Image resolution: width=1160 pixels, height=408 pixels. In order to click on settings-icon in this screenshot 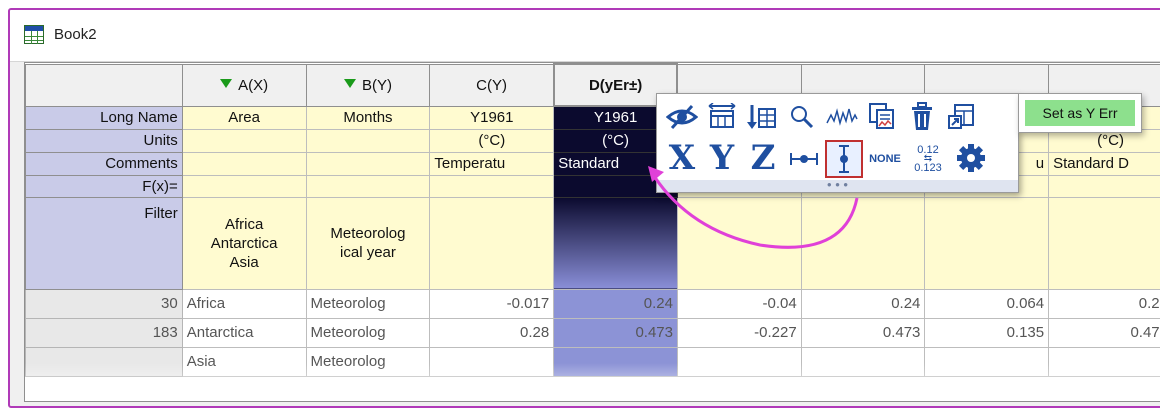, I will do `click(971, 158)`.